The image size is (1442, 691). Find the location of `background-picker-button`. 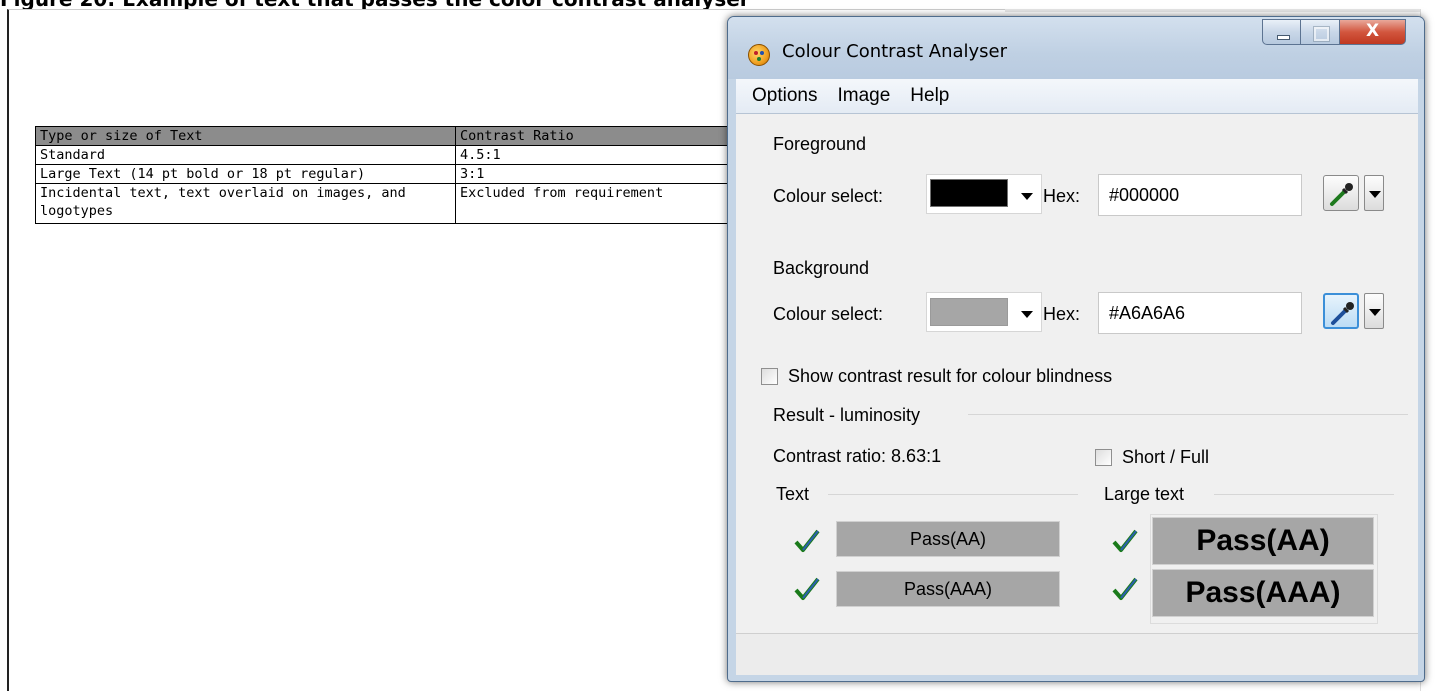

background-picker-button is located at coordinates (1341, 311).